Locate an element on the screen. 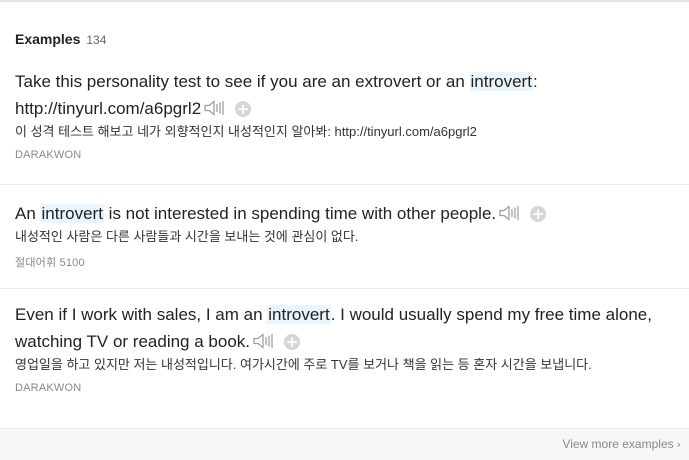 The height and width of the screenshot is (460, 689). example-source: 절대어휘 5100 is located at coordinates (50, 263).